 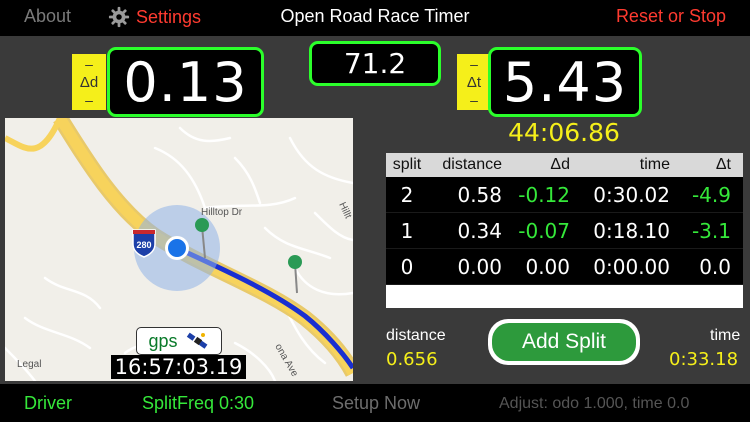 What do you see at coordinates (222, 212) in the screenshot?
I see `street-label-hilltop: Hilltop Dr` at bounding box center [222, 212].